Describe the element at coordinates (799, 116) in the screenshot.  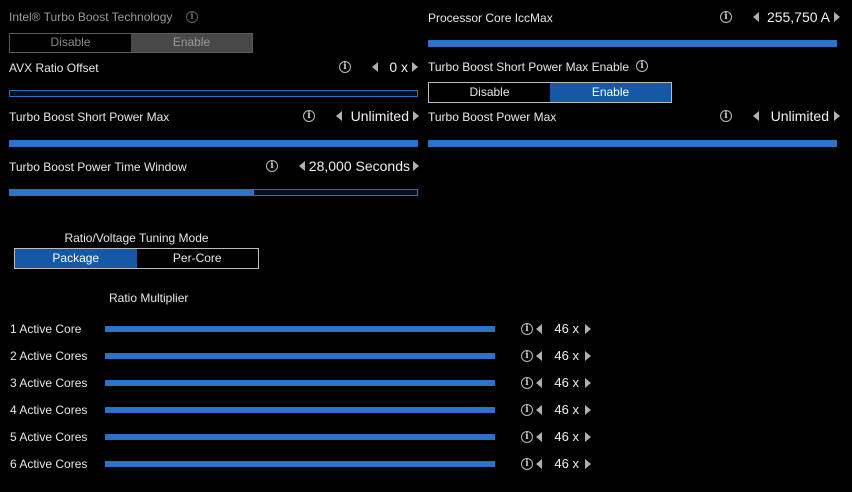
I see `tb-power-max-value: Unlimited` at that location.